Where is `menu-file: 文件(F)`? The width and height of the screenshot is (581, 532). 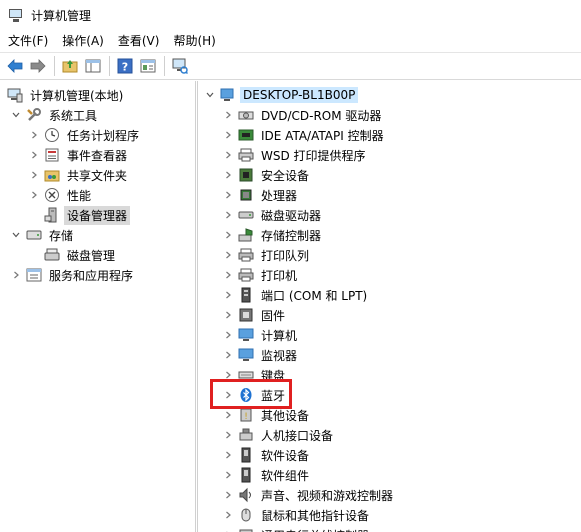
menu-file: 文件(F) is located at coordinates (27, 41).